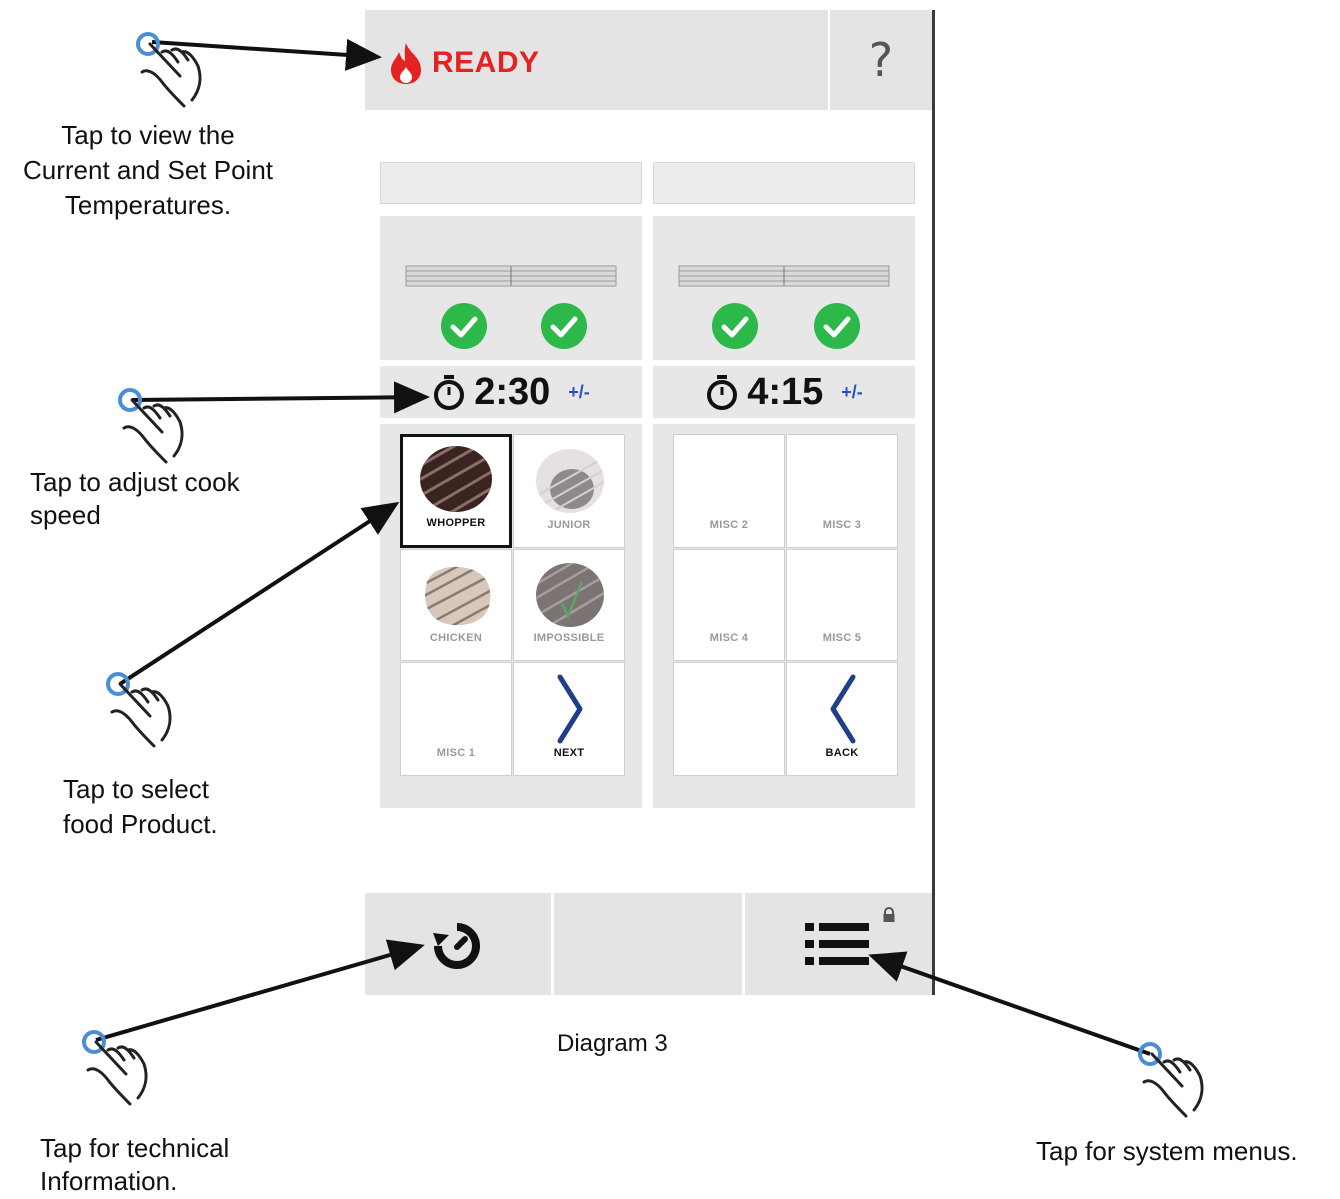  Describe the element at coordinates (135, 482) in the screenshot. I see `callout-line: Tap to adjust cook` at that location.